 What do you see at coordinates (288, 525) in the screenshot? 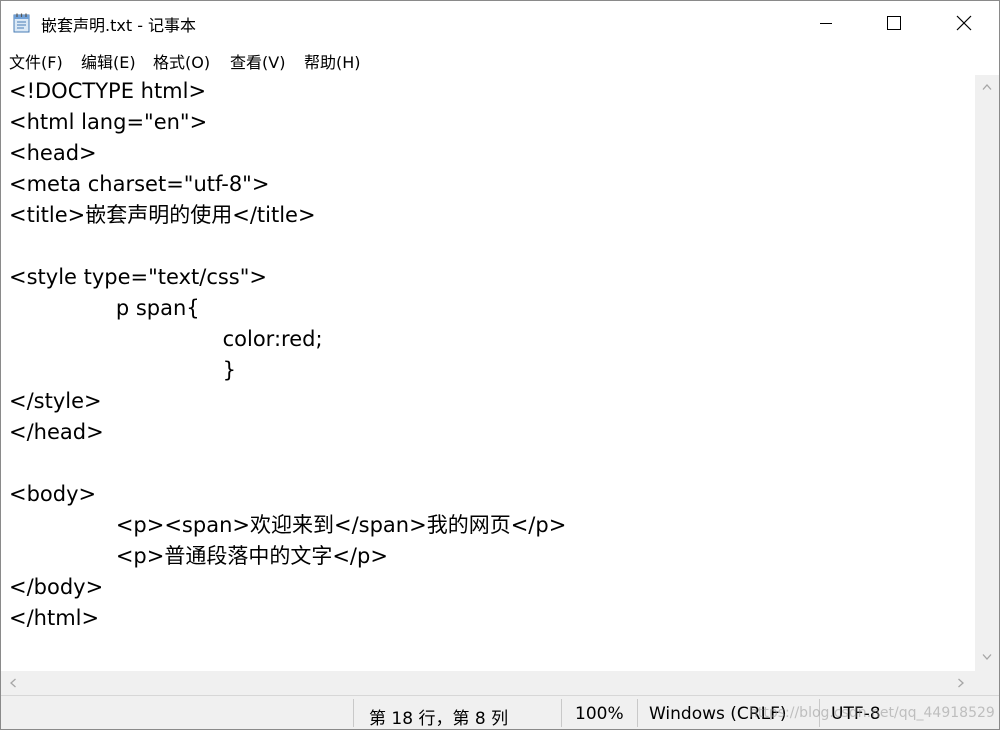
I see `editor-line: <p><span>欢迎来到</span>我的网页</p>` at bounding box center [288, 525].